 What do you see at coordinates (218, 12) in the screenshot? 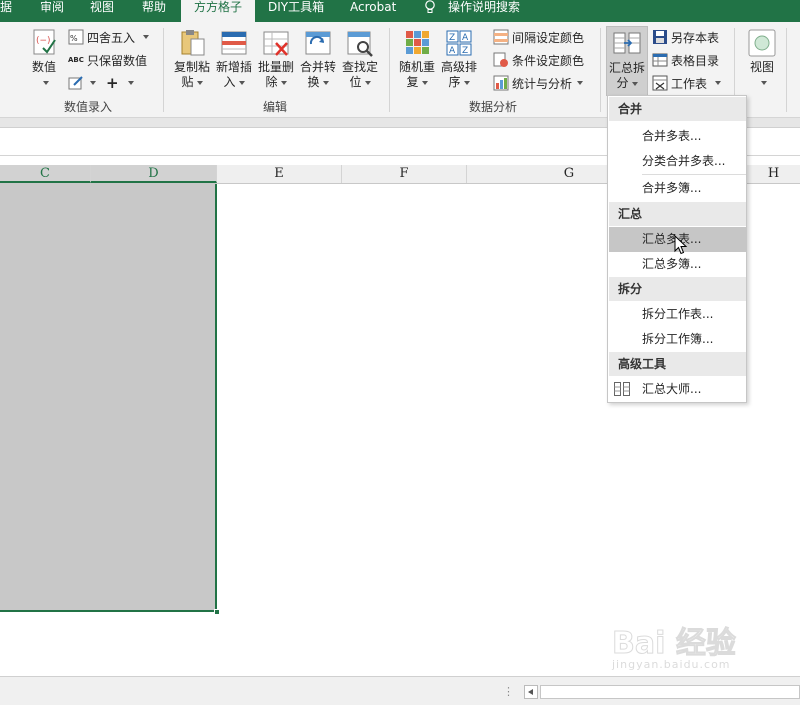
I see `tab-fangfang-gezi: 方方格子` at bounding box center [218, 12].